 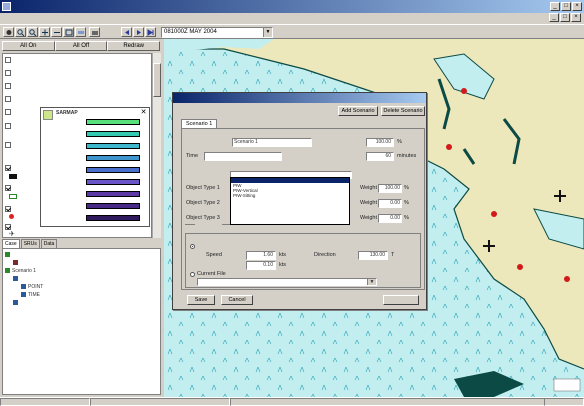 What do you see at coordinates (566, 6) in the screenshot?
I see `maximize-button: □` at bounding box center [566, 6].